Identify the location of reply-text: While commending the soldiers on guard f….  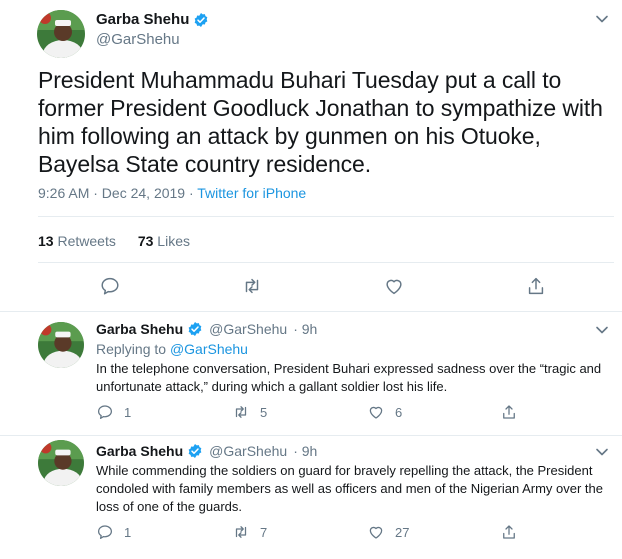
(349, 488).